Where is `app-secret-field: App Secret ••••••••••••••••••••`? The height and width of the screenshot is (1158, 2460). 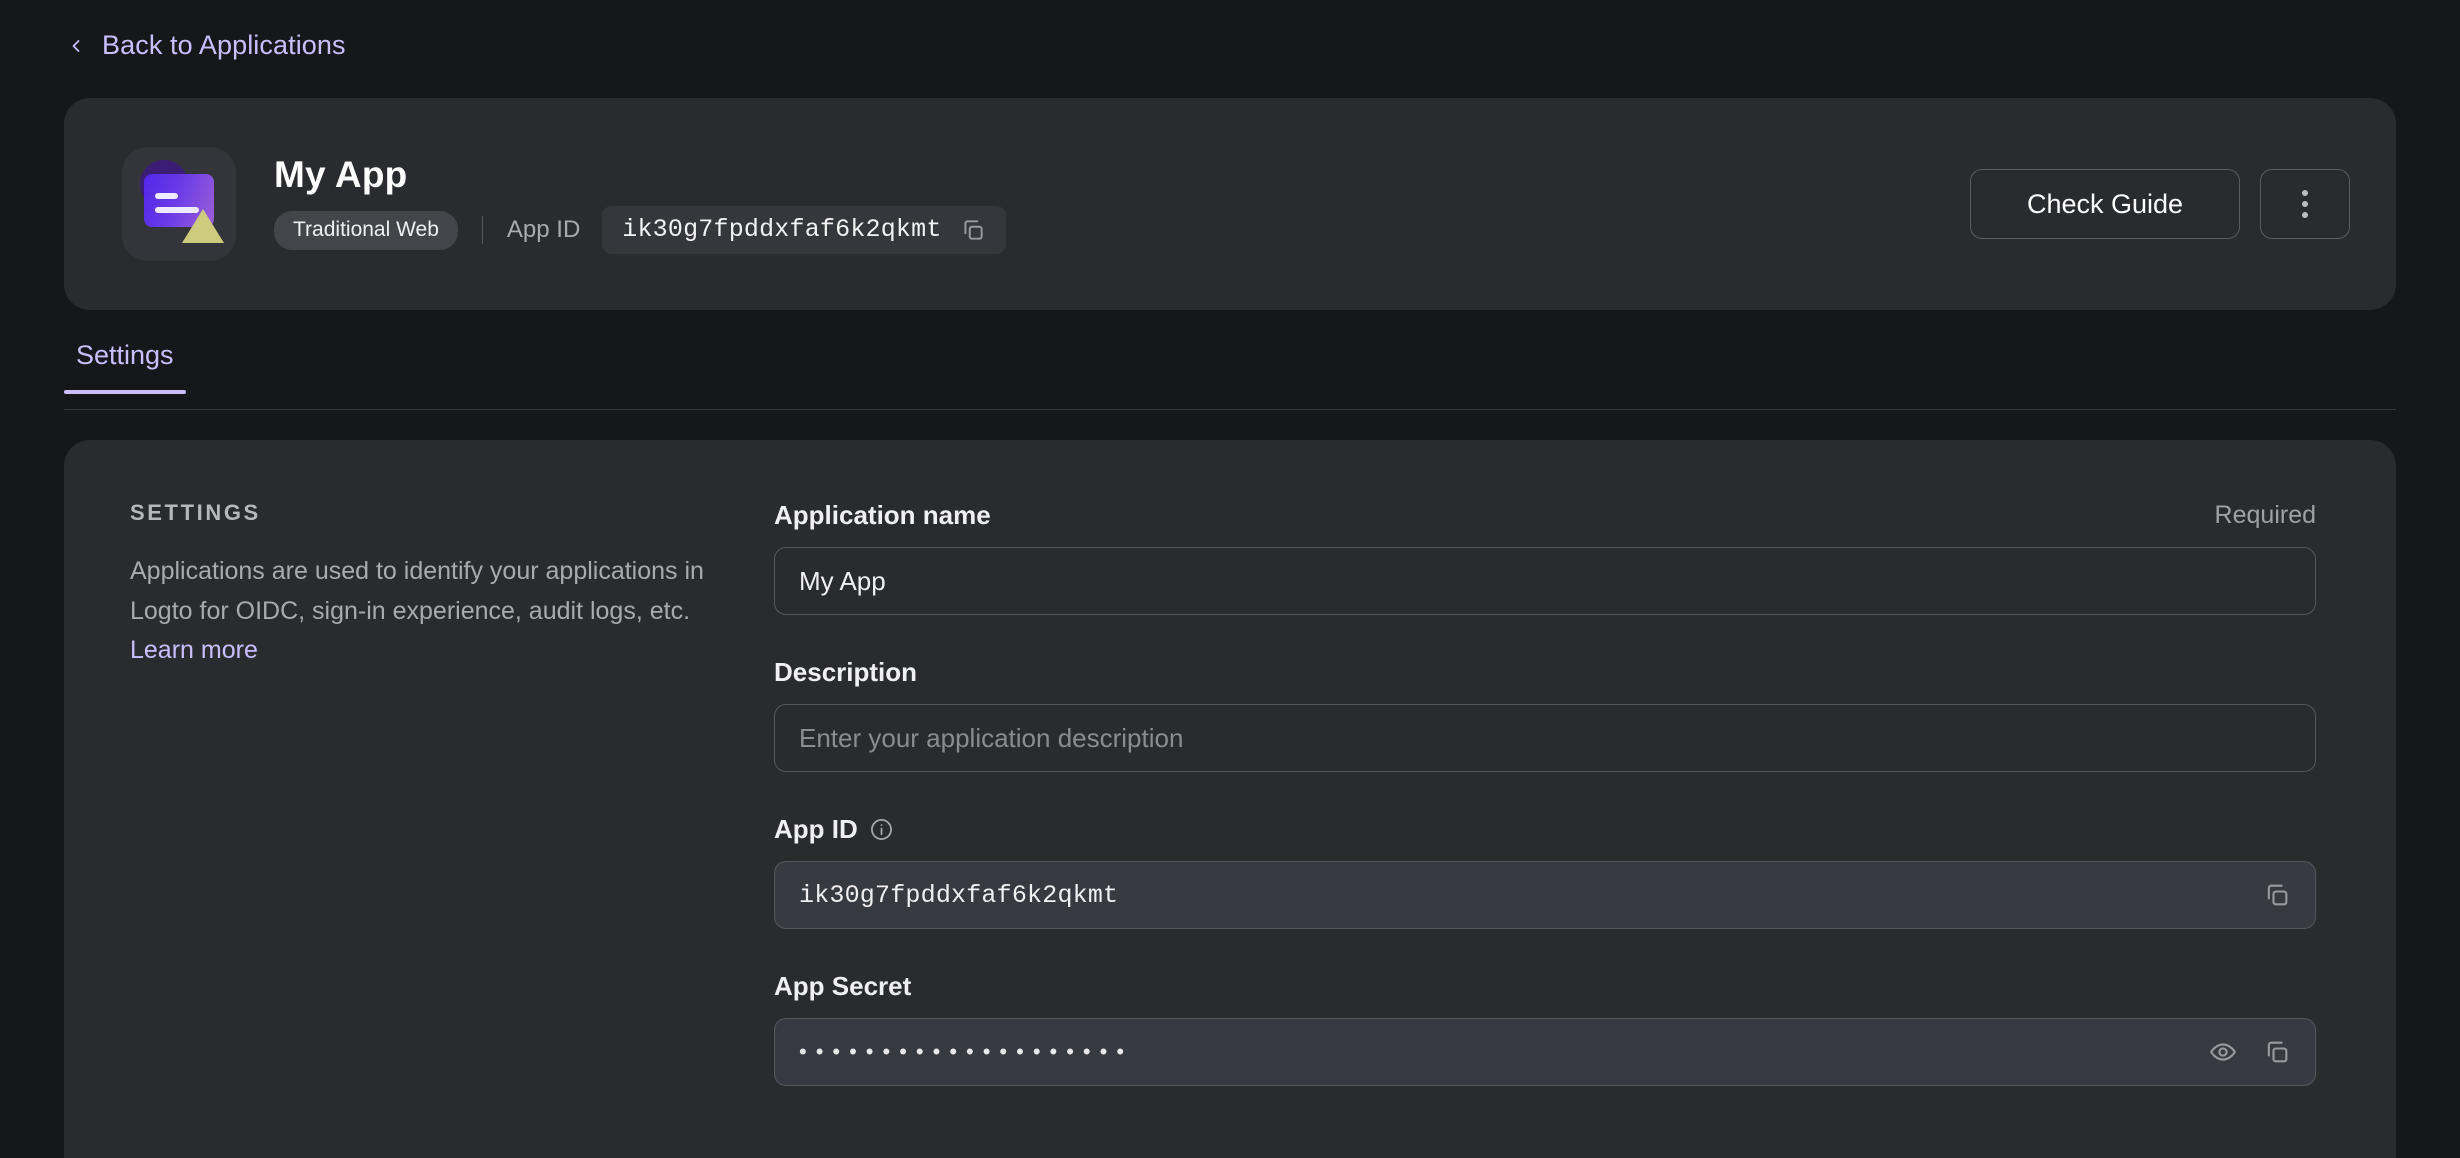 app-secret-field: App Secret •••••••••••••••••••• is located at coordinates (1545, 1028).